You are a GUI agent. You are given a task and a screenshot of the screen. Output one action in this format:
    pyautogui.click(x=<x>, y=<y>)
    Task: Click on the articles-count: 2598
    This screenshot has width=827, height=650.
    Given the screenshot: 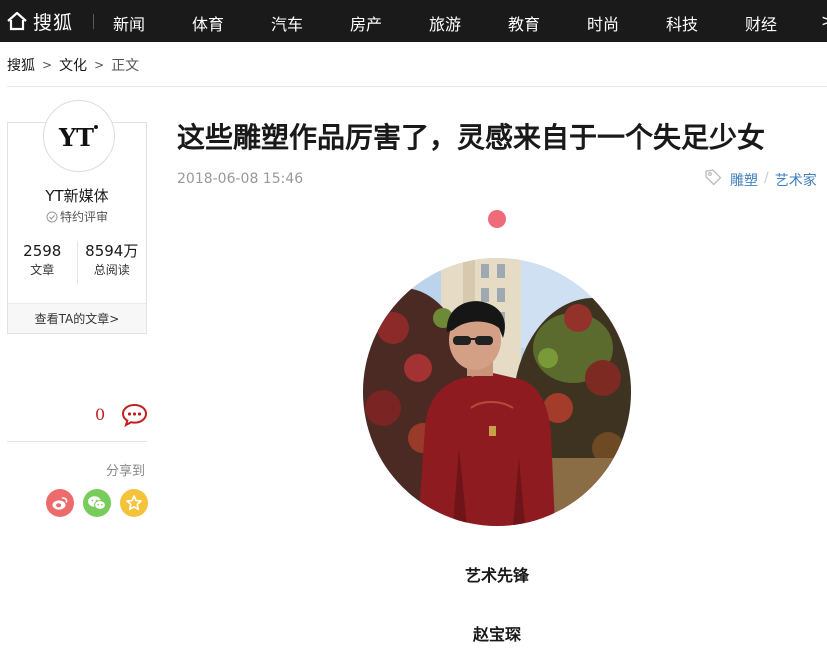 What is the action you would take?
    pyautogui.click(x=42, y=251)
    